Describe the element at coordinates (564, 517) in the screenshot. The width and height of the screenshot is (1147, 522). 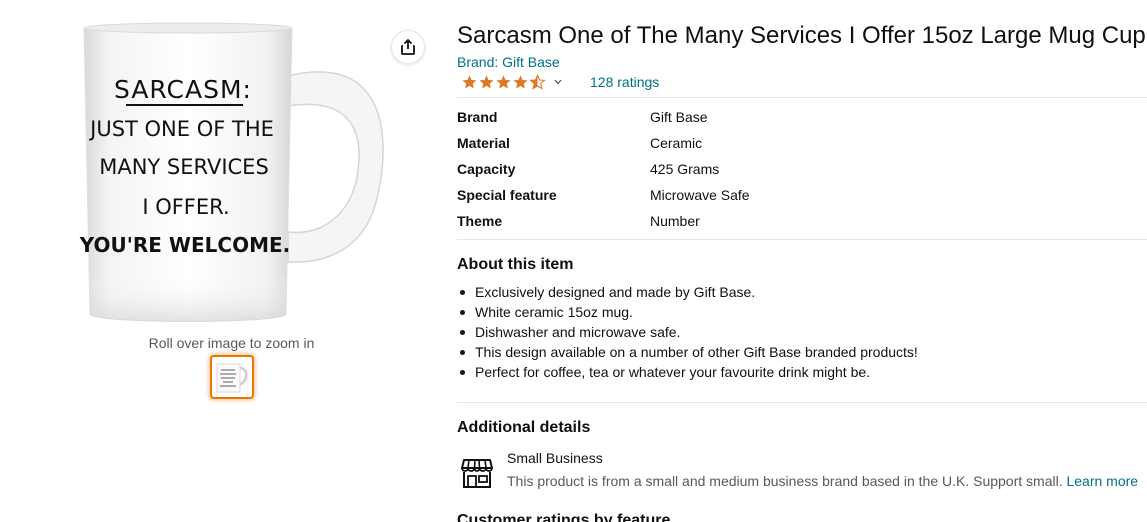
I see `customer-ratings-by-feature-heading: Customer ratings by feature` at that location.